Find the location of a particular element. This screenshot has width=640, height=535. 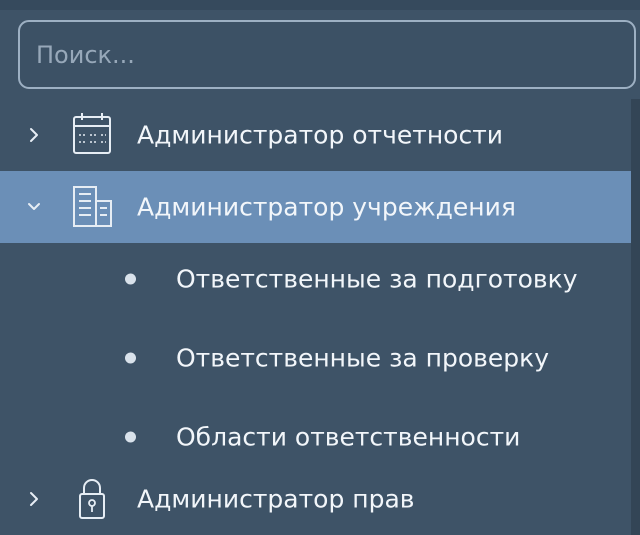

tree-subitem-review: Ответственные за проверку is located at coordinates (315, 358).